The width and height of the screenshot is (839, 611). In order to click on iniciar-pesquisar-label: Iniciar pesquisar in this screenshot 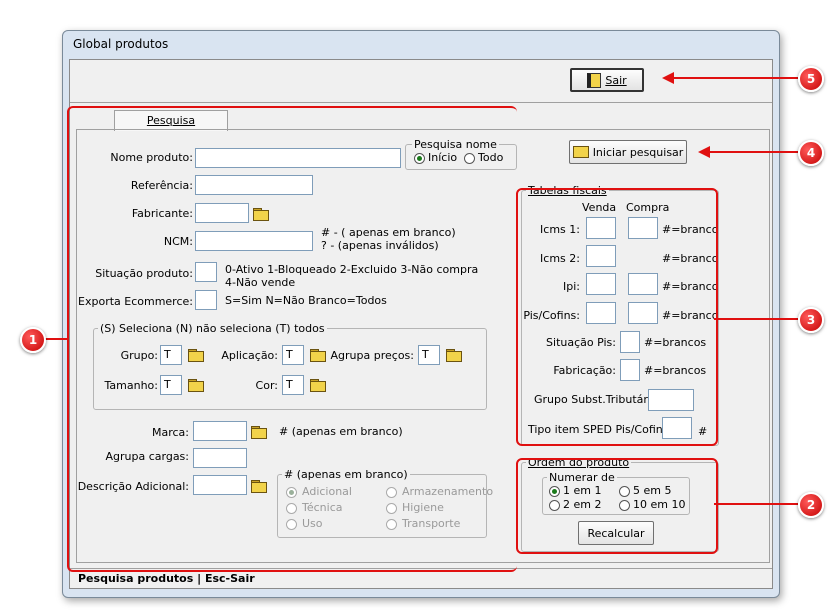, I will do `click(638, 152)`.